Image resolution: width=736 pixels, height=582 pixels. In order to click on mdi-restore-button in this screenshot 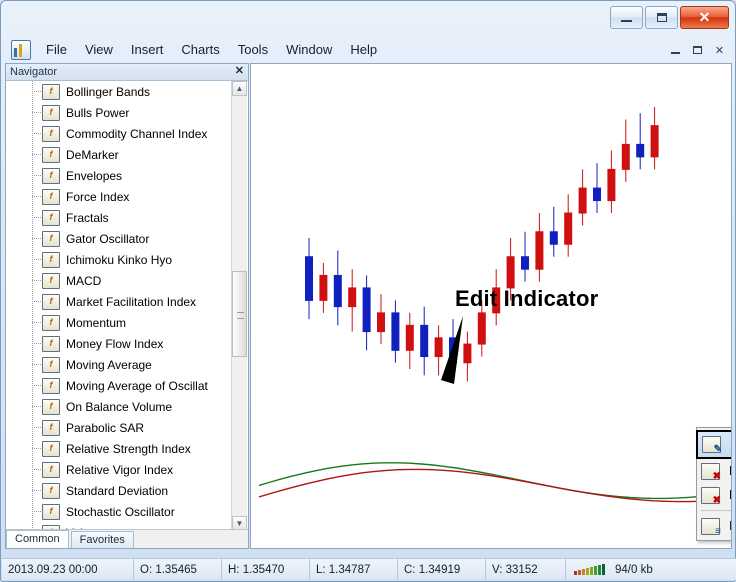, I will do `click(697, 50)`.